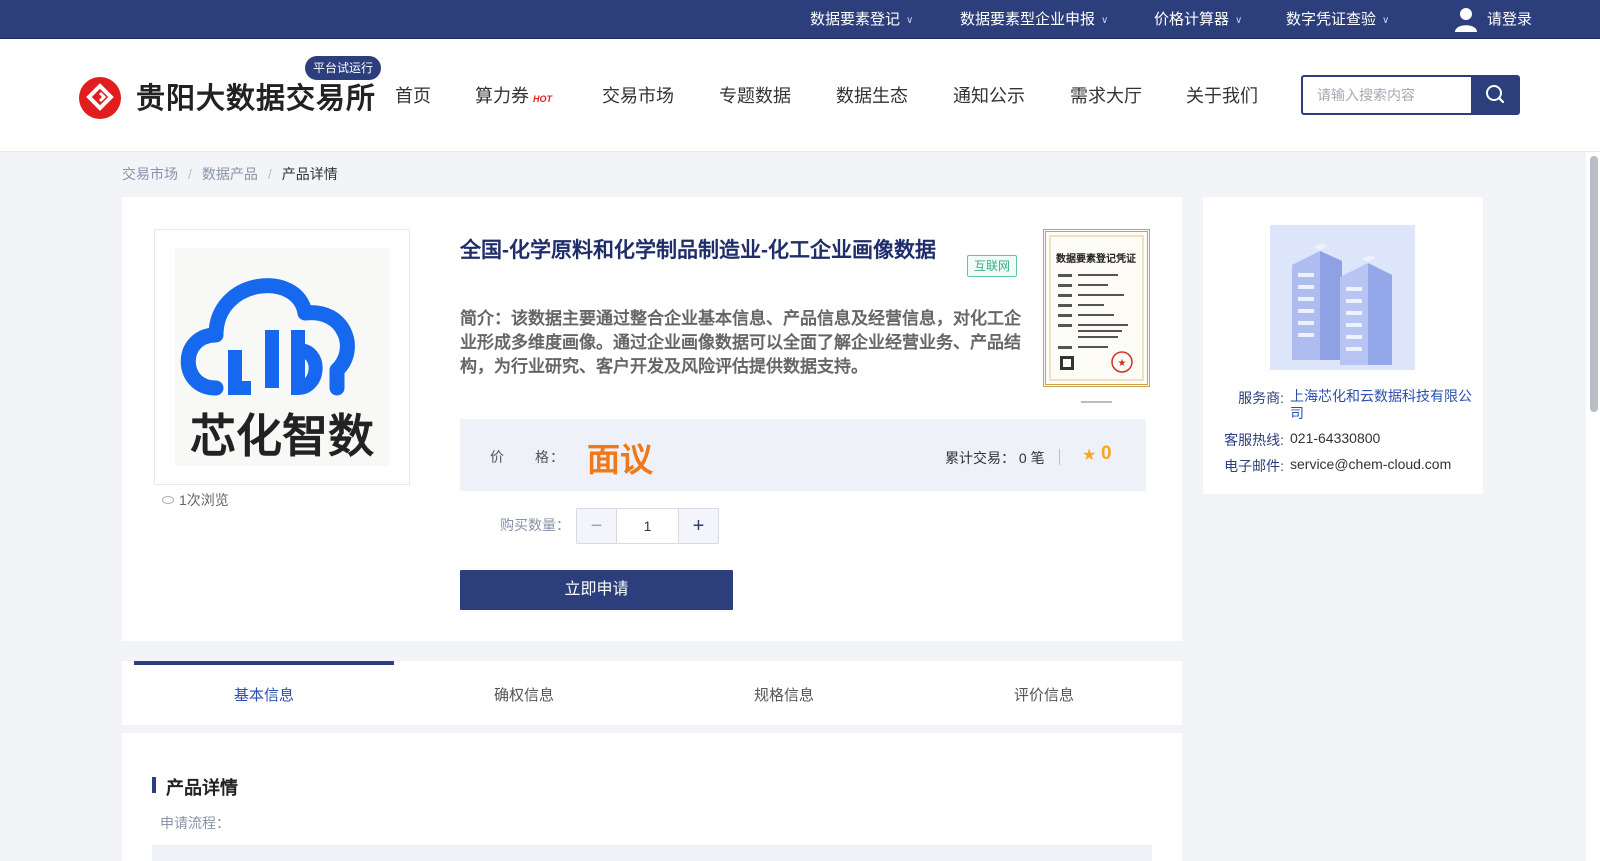 This screenshot has width=1600, height=861. I want to click on site-logo, so click(100, 98).